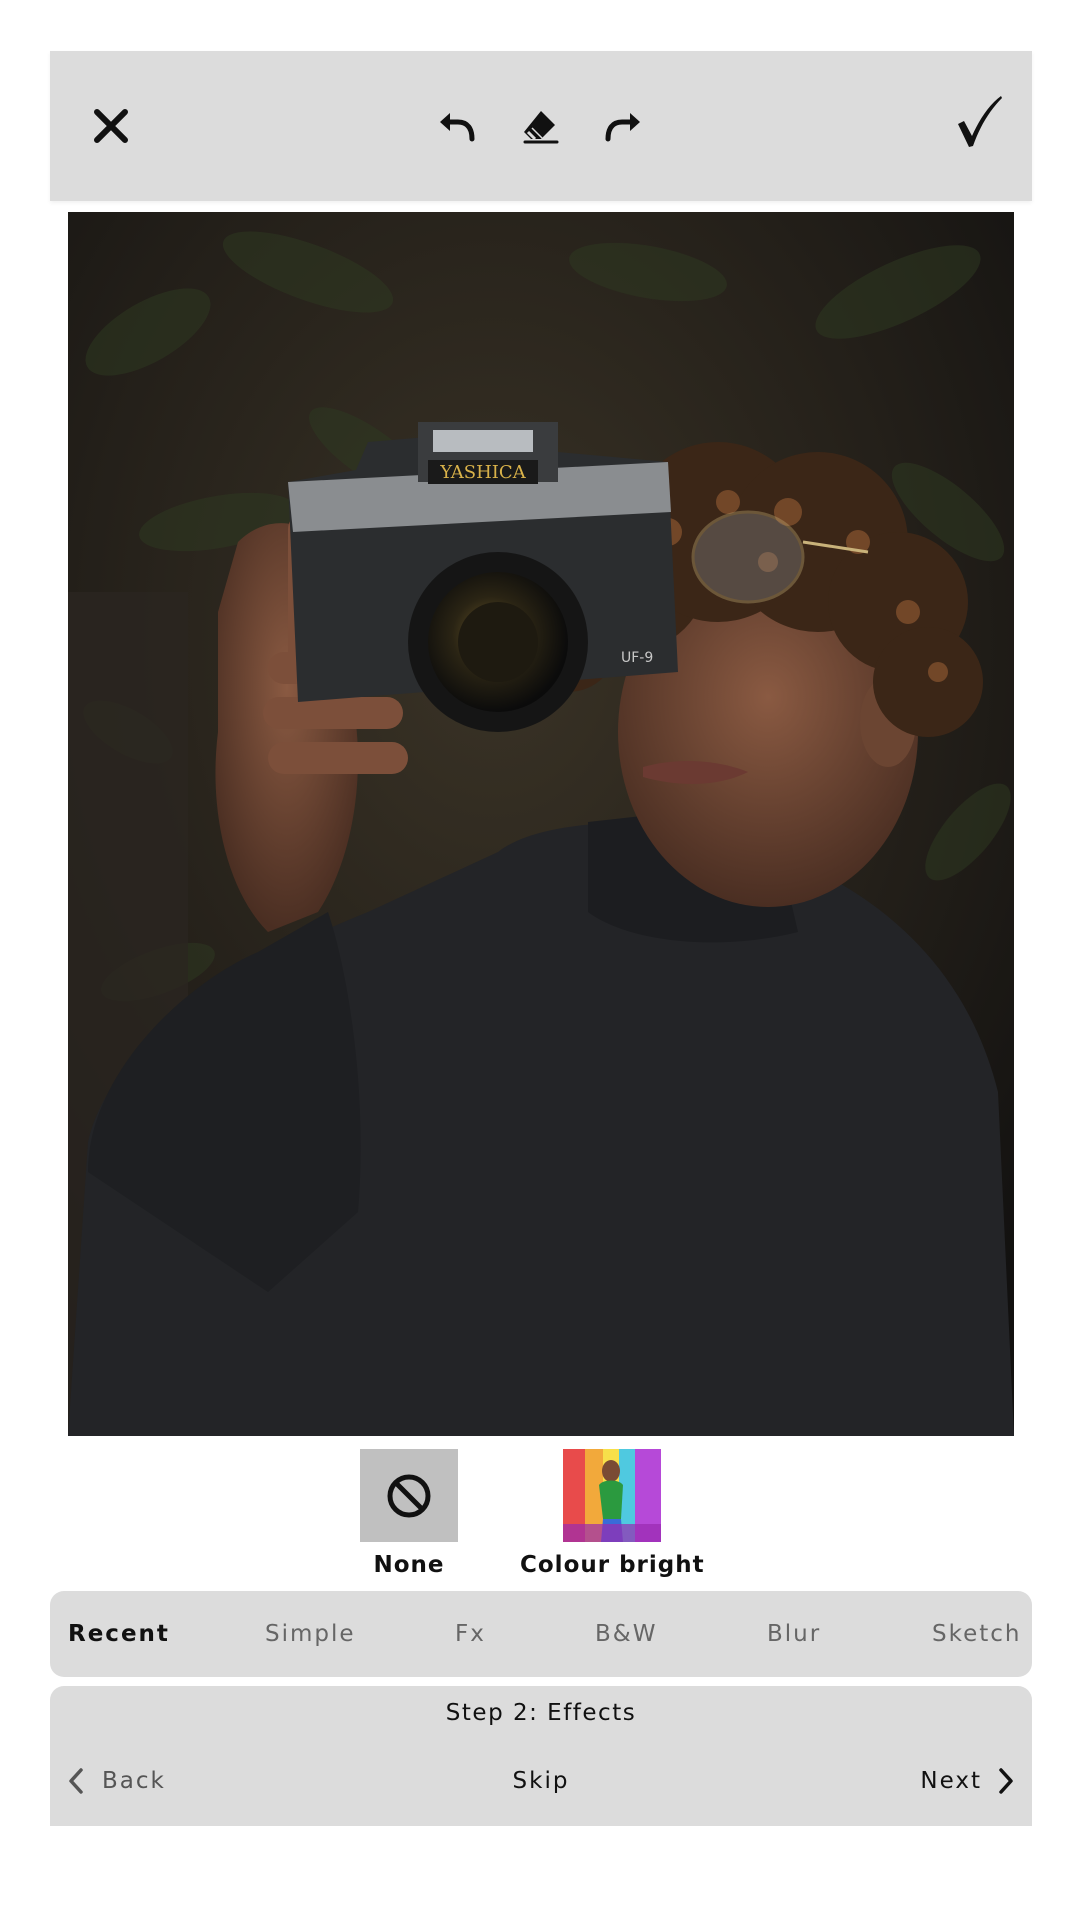 The width and height of the screenshot is (1080, 1920). I want to click on effect-colour-bright: Colour bright, so click(612, 1513).